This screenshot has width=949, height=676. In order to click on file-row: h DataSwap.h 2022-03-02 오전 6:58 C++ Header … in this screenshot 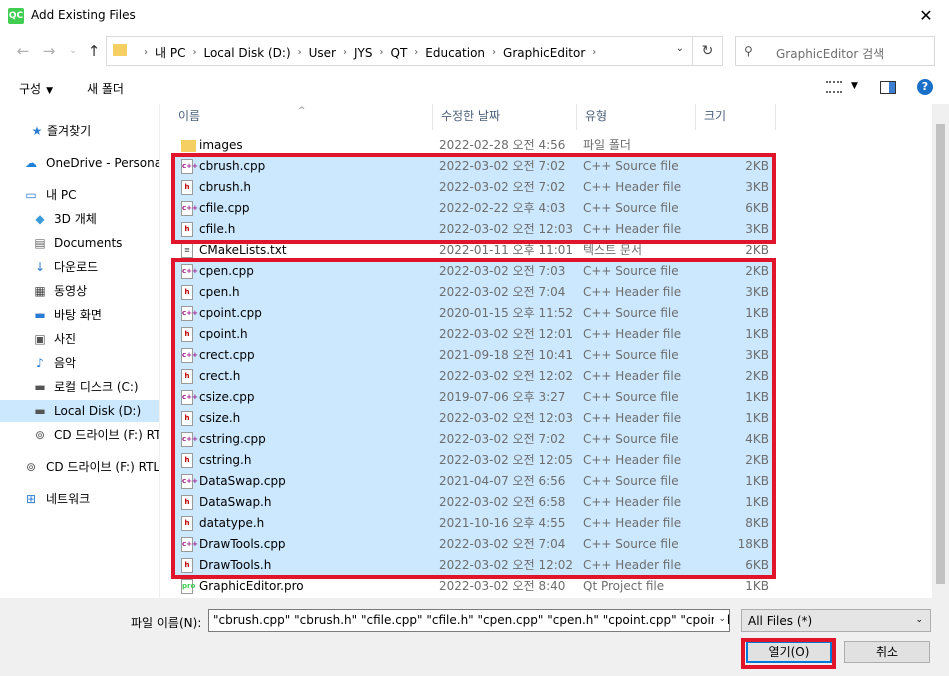, I will do `click(475, 502)`.